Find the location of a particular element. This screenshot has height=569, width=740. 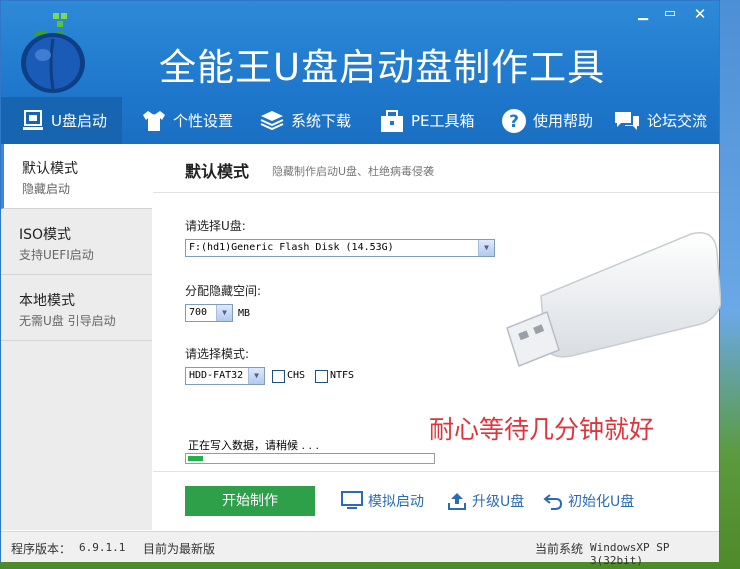

sidebar-item-subtitle: 支持UEFI启动 is located at coordinates (56, 255).